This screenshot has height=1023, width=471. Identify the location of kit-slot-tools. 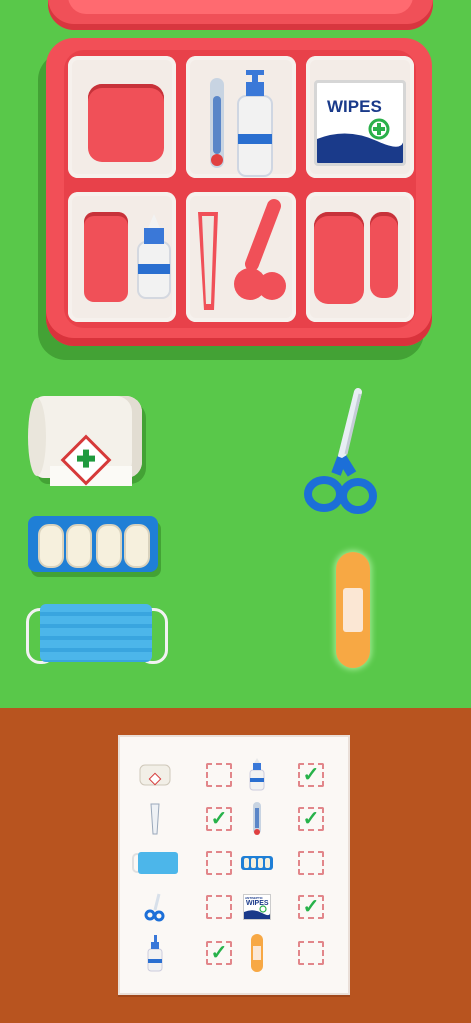
(241, 257).